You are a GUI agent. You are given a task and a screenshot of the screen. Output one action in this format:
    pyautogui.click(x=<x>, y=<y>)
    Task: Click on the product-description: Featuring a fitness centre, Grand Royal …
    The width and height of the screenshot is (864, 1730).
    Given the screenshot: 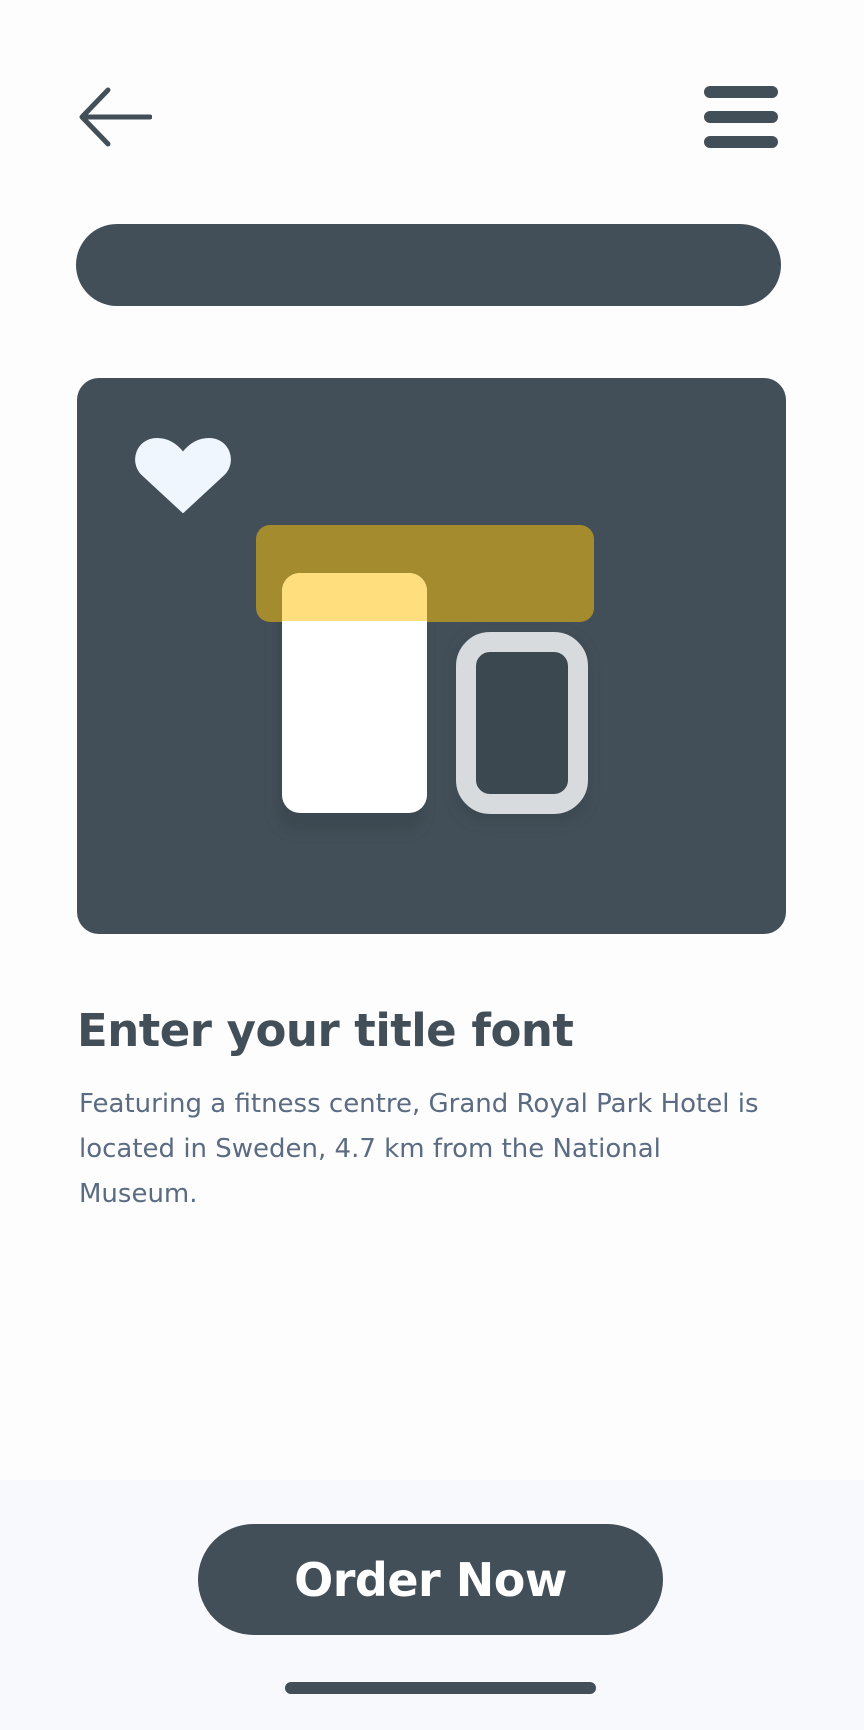 What is the action you would take?
    pyautogui.click(x=419, y=1149)
    